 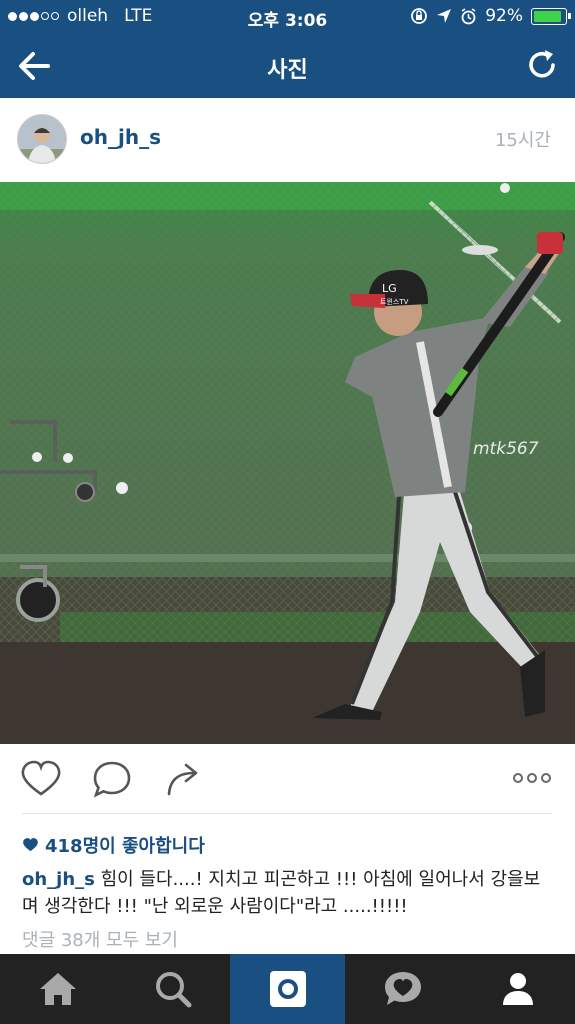 I want to click on tab-bar, so click(x=287, y=989).